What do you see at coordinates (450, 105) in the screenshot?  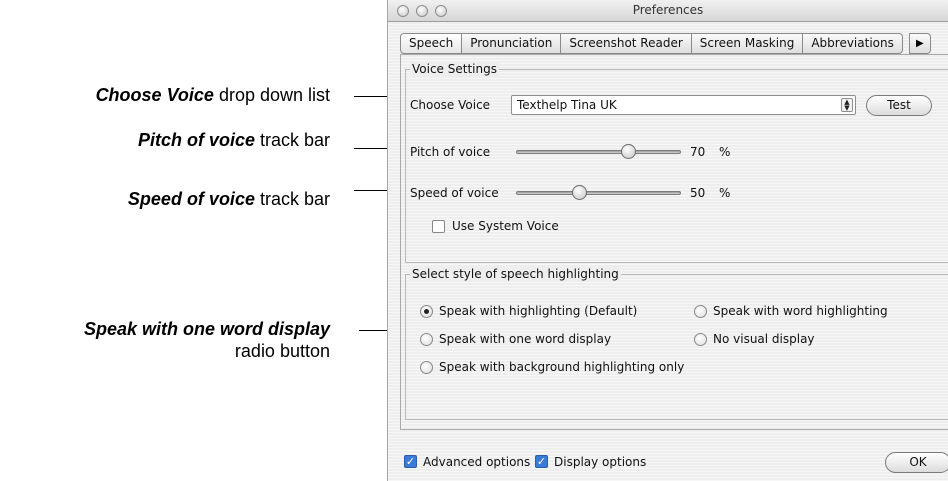 I see `choose-voice-label: Choose Voice` at bounding box center [450, 105].